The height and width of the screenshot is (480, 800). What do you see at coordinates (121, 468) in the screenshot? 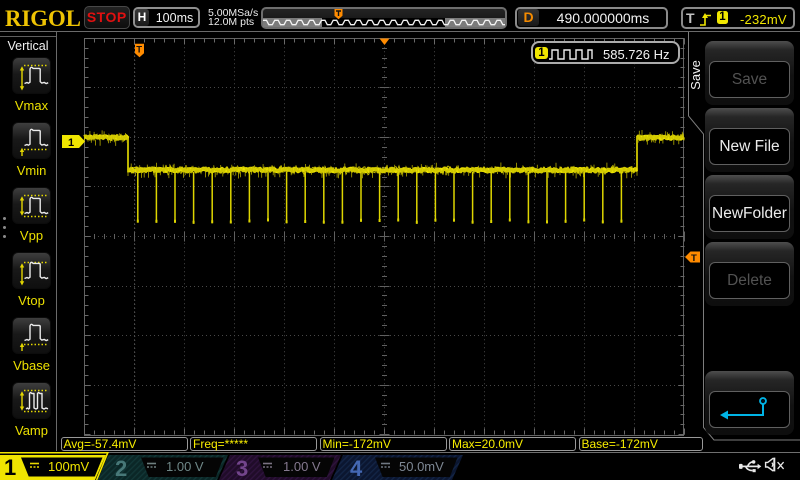
I see `svg-text: 2` at bounding box center [121, 468].